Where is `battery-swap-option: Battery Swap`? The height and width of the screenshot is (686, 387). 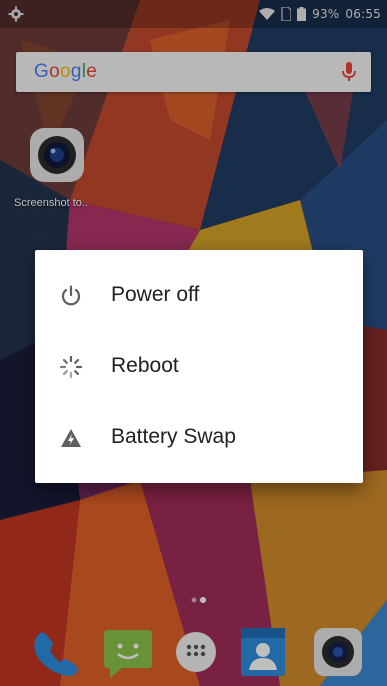 battery-swap-option: Battery Swap is located at coordinates (199, 438).